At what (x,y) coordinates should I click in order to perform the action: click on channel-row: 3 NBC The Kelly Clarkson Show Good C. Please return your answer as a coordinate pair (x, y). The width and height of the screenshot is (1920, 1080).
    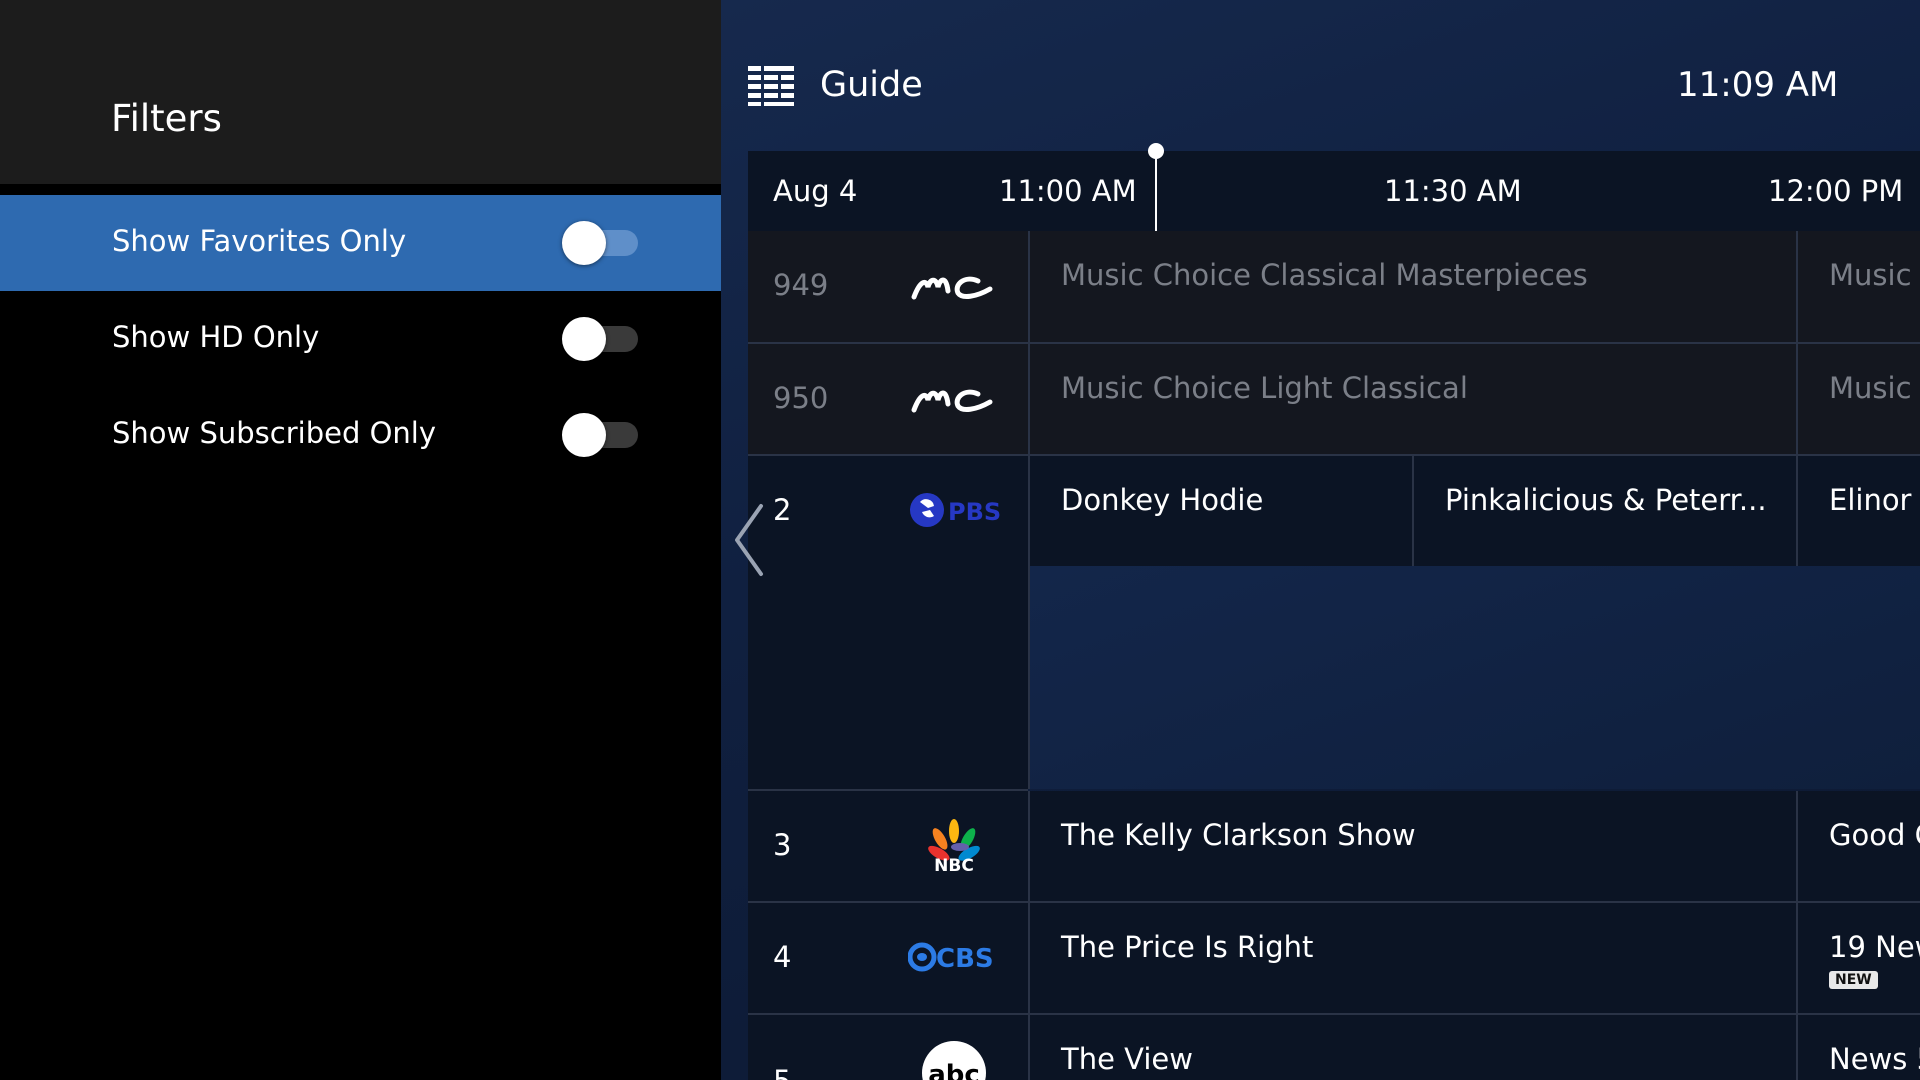
    Looking at the image, I should click on (1334, 847).